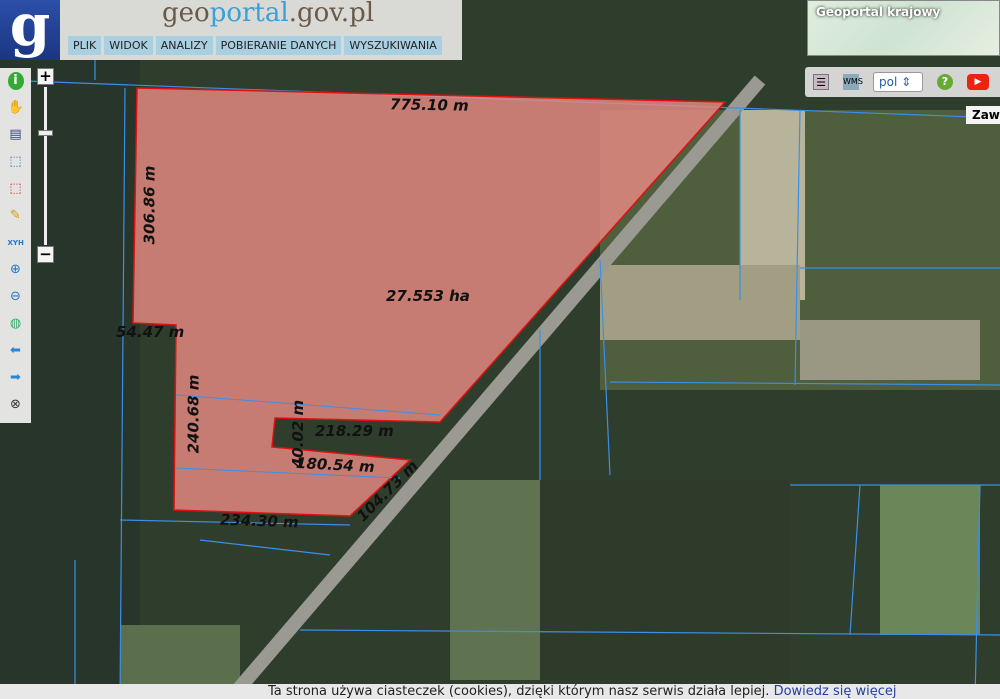  I want to click on zoom-in-icon: ⊕, so click(16, 270).